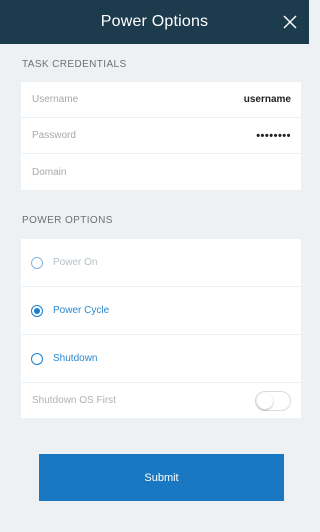  What do you see at coordinates (54, 135) in the screenshot?
I see `password-label: Password` at bounding box center [54, 135].